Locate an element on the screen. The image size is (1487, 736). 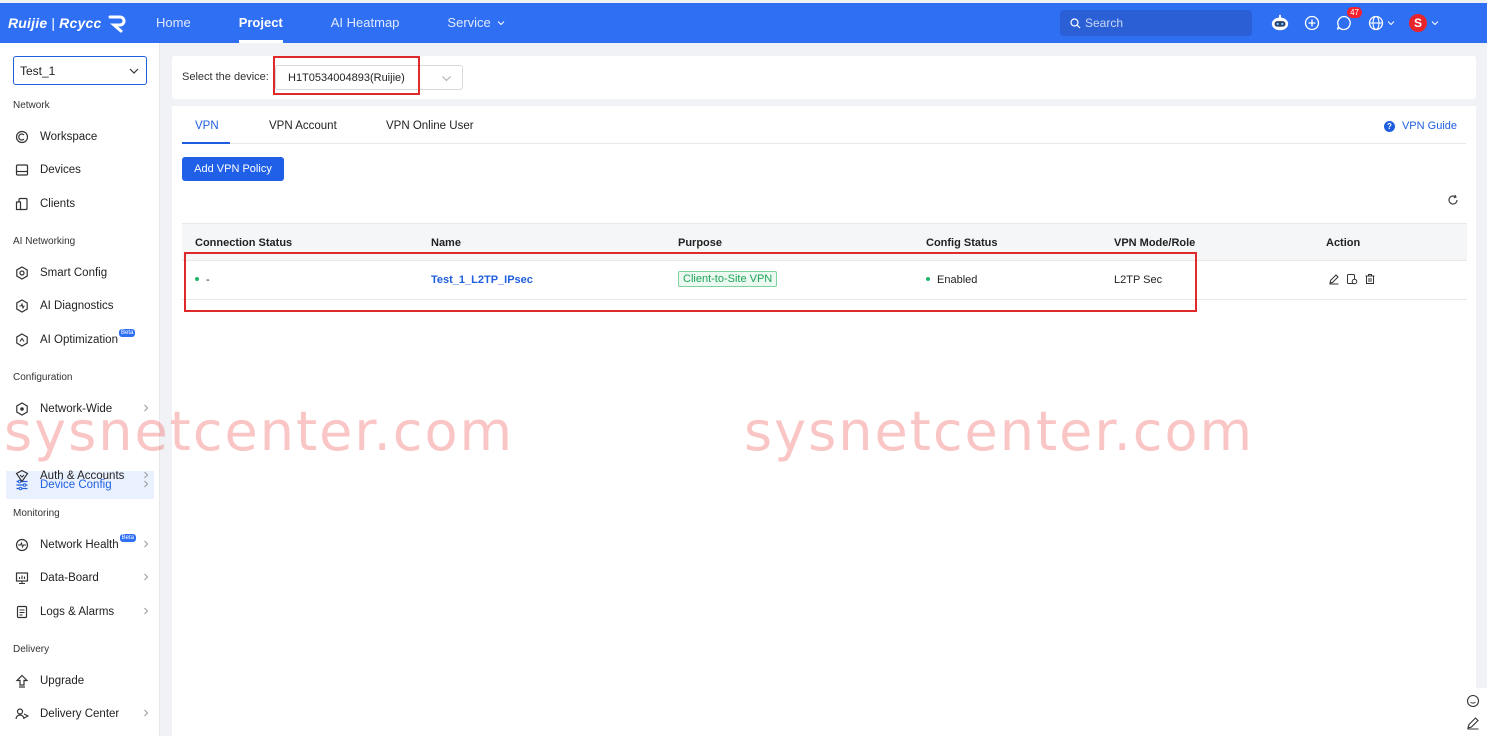
tab-vpn-account: VPN Account is located at coordinates (303, 126).